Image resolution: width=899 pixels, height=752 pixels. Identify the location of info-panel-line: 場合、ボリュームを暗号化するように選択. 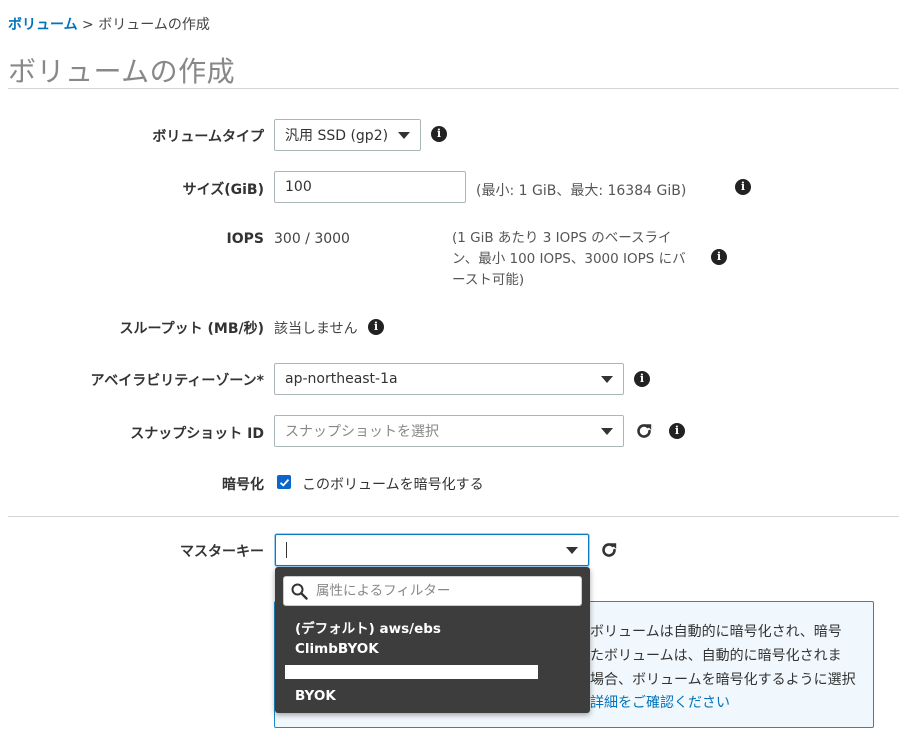
(723, 680).